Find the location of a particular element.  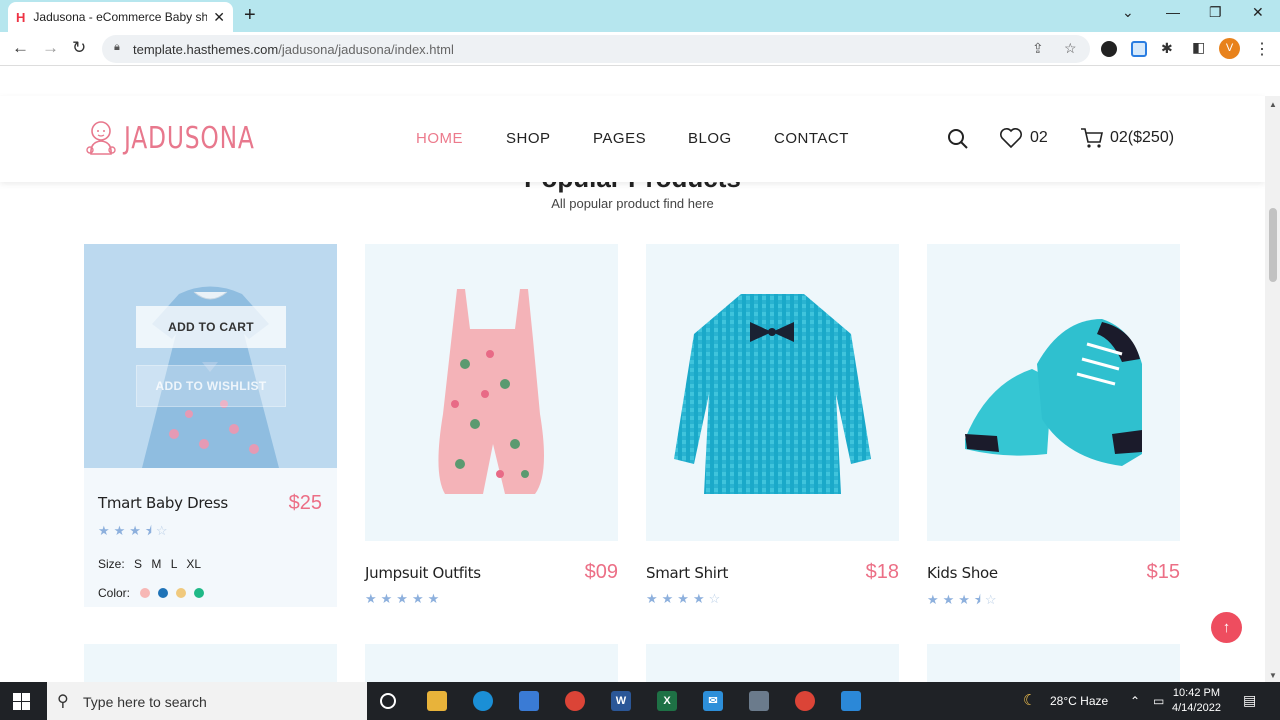

back-to-top-button: ↑ is located at coordinates (1226, 627).